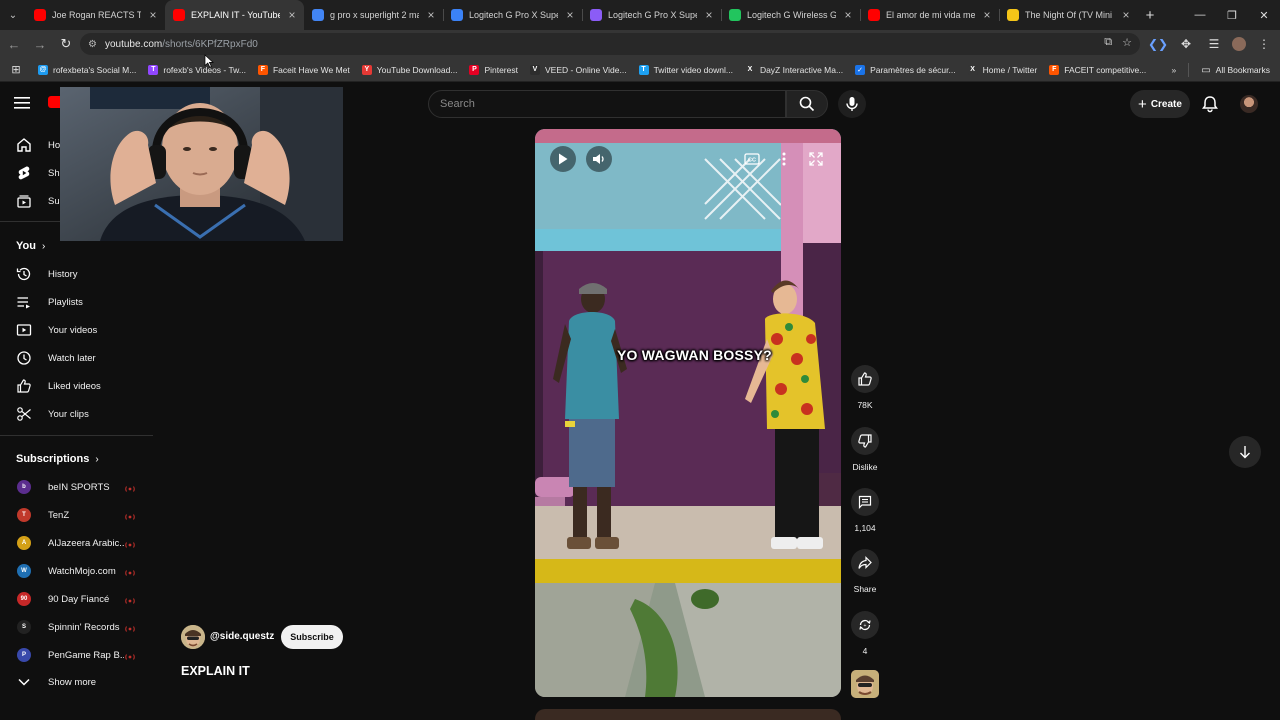 This screenshot has height=720, width=1280. What do you see at coordinates (865, 441) in the screenshot?
I see `dislike-button` at bounding box center [865, 441].